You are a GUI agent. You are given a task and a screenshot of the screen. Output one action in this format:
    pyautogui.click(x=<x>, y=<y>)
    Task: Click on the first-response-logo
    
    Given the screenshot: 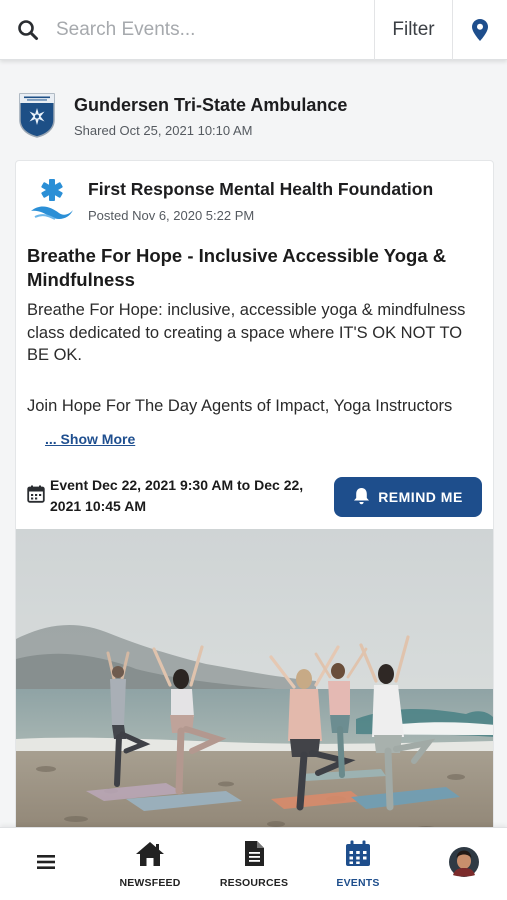 What is the action you would take?
    pyautogui.click(x=52, y=199)
    